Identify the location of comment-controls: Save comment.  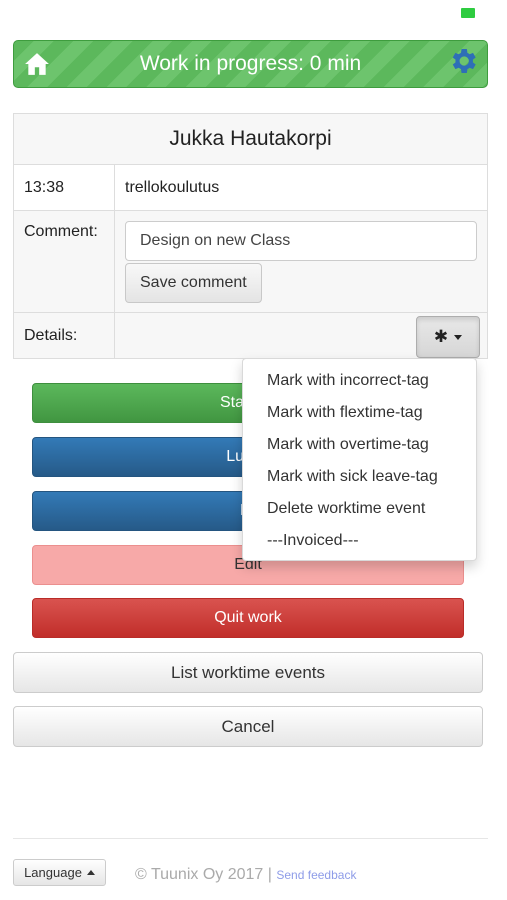
(301, 261).